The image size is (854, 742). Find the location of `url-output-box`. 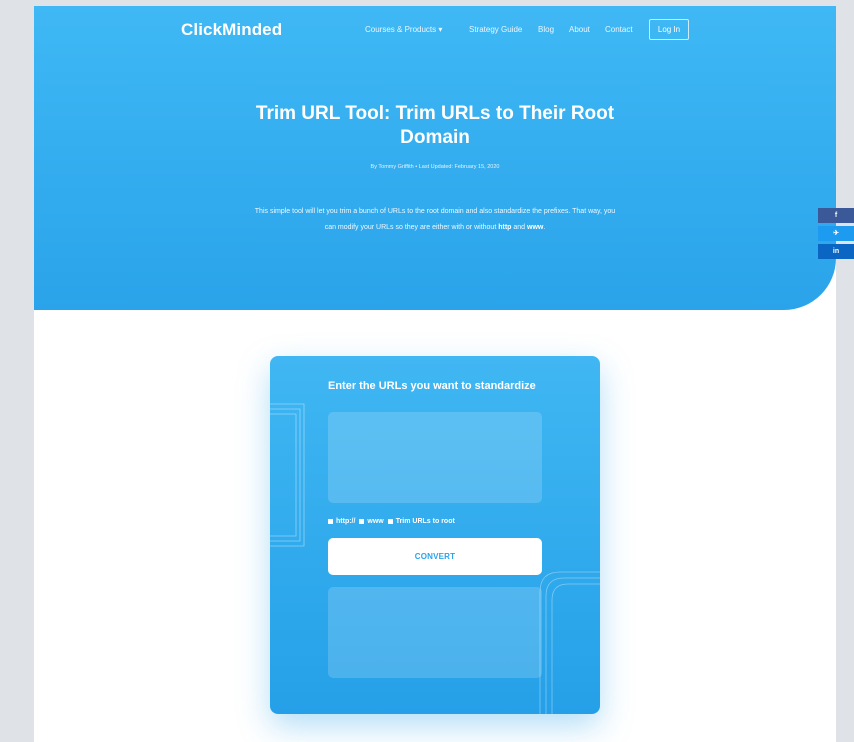

url-output-box is located at coordinates (435, 632).